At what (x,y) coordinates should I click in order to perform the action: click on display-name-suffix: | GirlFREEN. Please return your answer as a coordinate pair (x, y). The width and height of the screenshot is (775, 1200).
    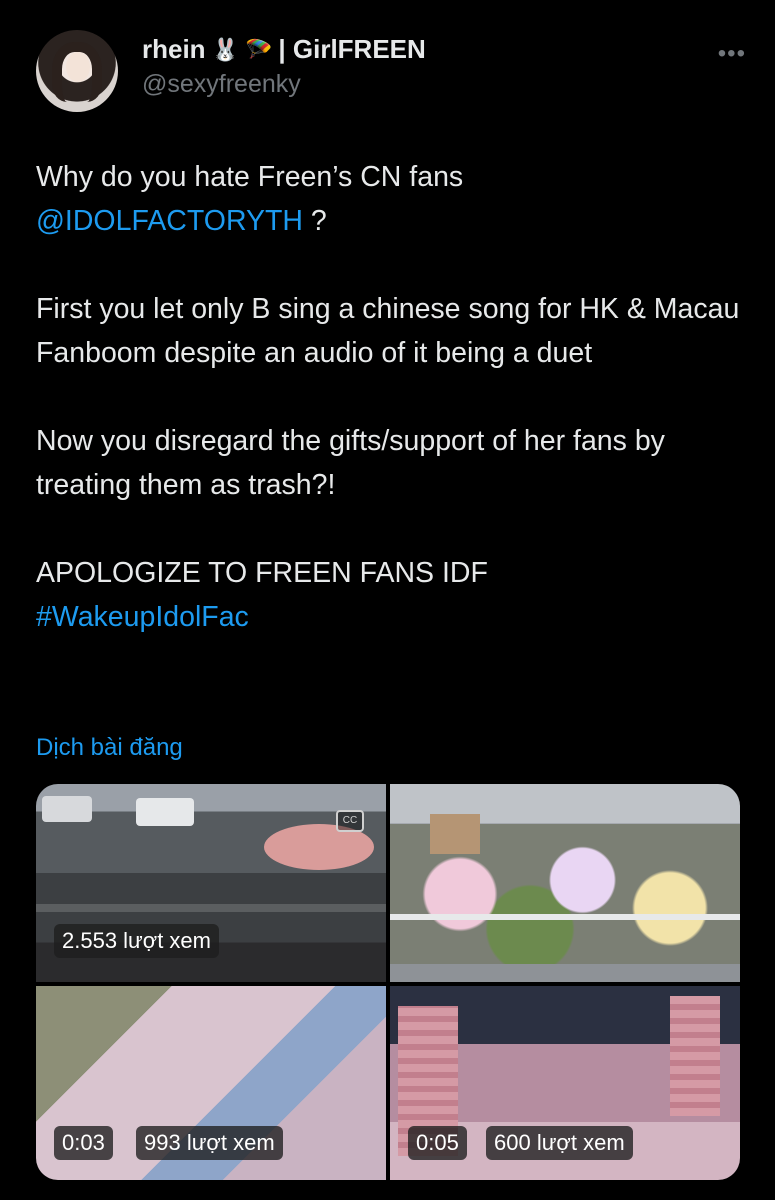
    Looking at the image, I should click on (351, 49).